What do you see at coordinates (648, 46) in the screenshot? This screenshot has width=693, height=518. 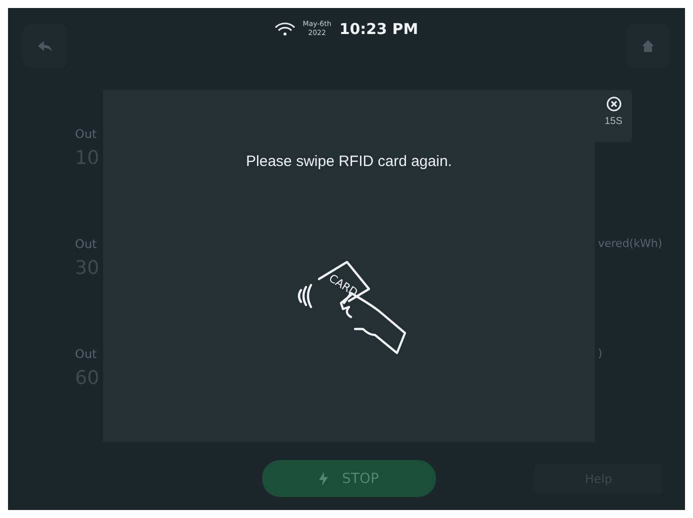 I see `home-icon` at bounding box center [648, 46].